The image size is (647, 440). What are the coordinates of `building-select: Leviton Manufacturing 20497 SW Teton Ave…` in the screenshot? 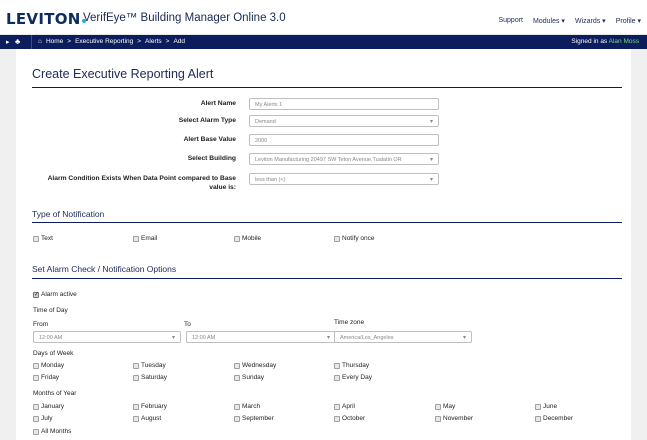 It's located at (344, 159).